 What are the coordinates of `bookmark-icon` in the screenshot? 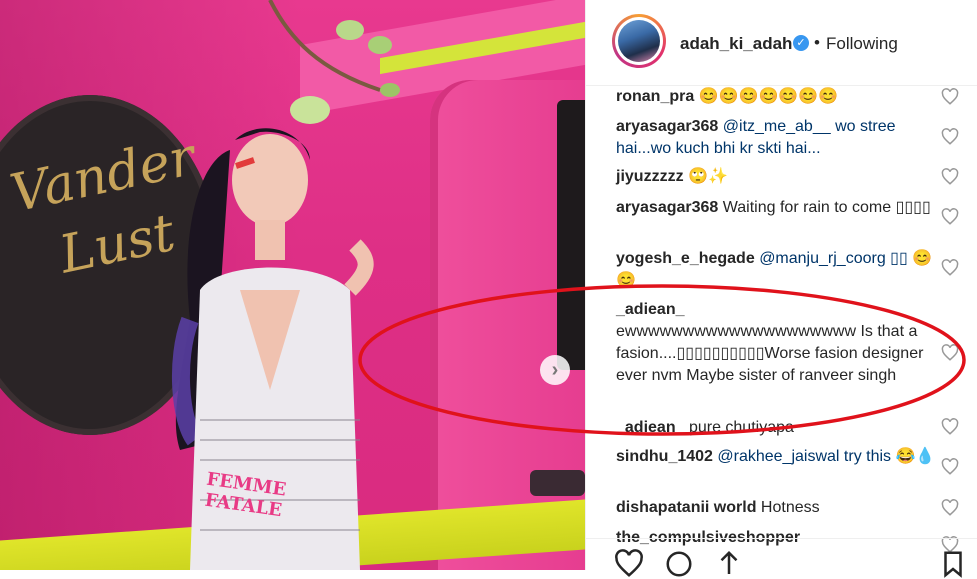 It's located at (953, 564).